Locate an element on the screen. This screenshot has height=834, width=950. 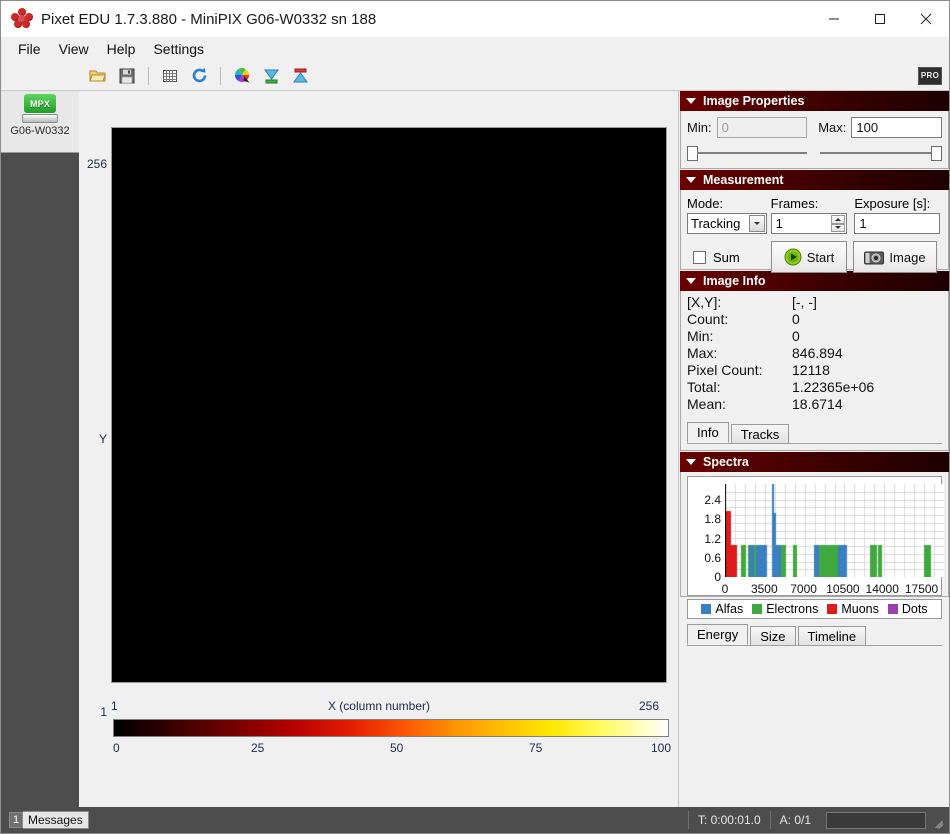
save-floppy-icon is located at coordinates (127, 76).